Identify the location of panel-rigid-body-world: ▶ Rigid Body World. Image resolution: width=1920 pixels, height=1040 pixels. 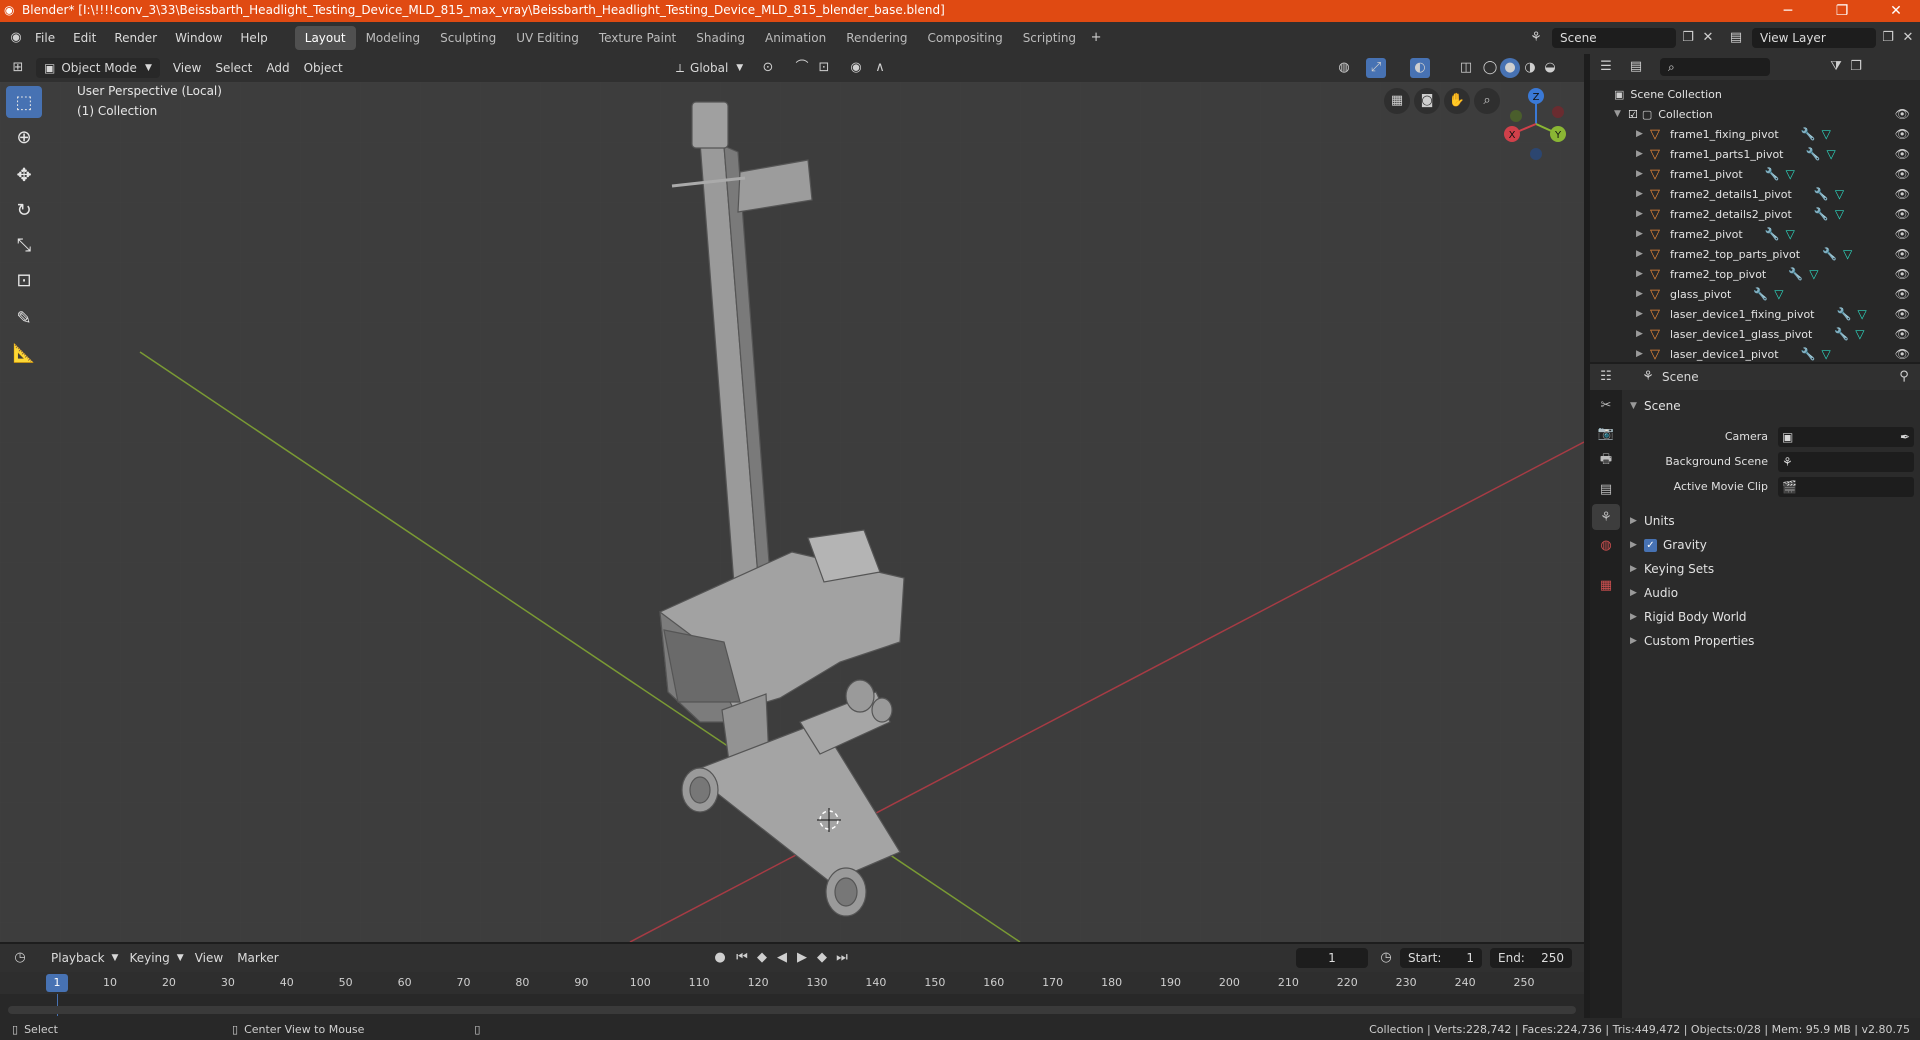
(1772, 617).